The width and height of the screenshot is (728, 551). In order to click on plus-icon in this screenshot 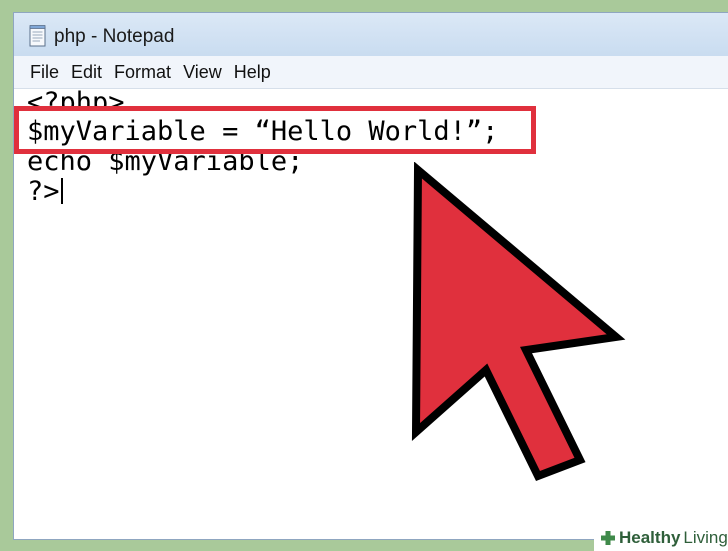, I will do `click(608, 537)`.